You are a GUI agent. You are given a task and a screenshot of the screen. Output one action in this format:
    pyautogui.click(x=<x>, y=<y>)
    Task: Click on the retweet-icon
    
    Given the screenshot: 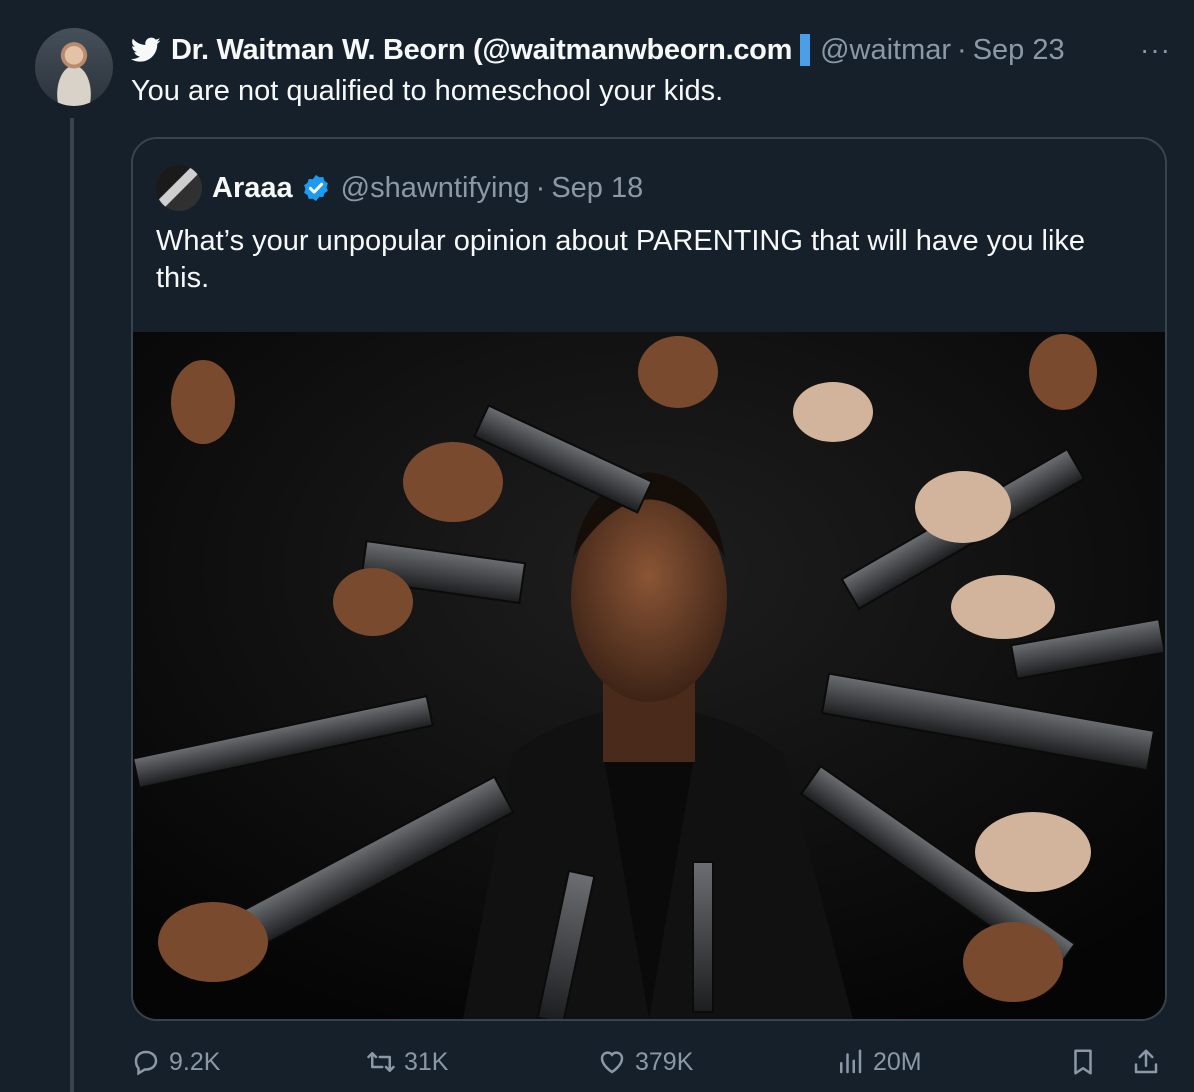 What is the action you would take?
    pyautogui.click(x=381, y=1062)
    